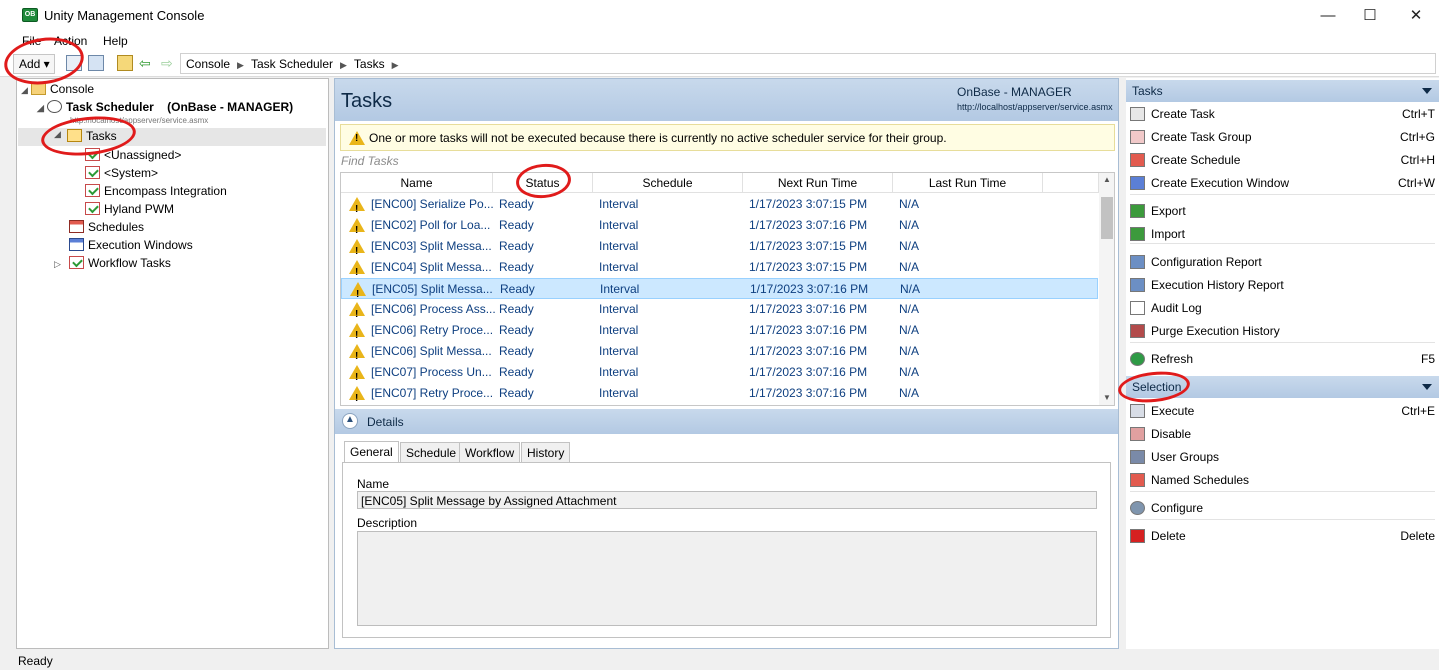 The height and width of the screenshot is (670, 1439). What do you see at coordinates (1282, 183) in the screenshot?
I see `action-create-execution-window: Create Execution Window Ctrl+W` at bounding box center [1282, 183].